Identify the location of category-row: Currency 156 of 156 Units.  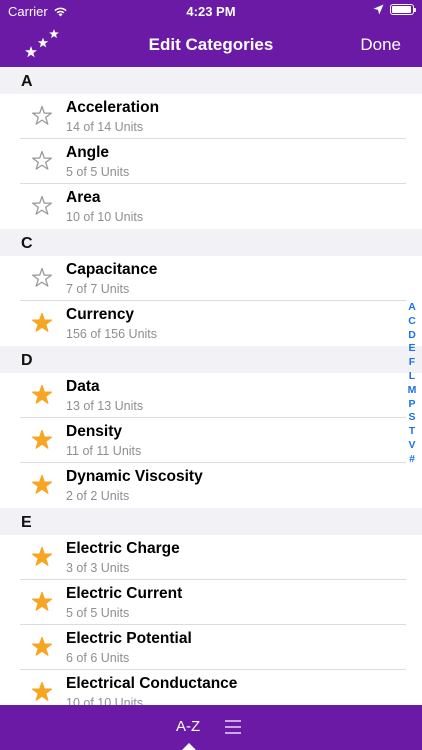
(211, 323).